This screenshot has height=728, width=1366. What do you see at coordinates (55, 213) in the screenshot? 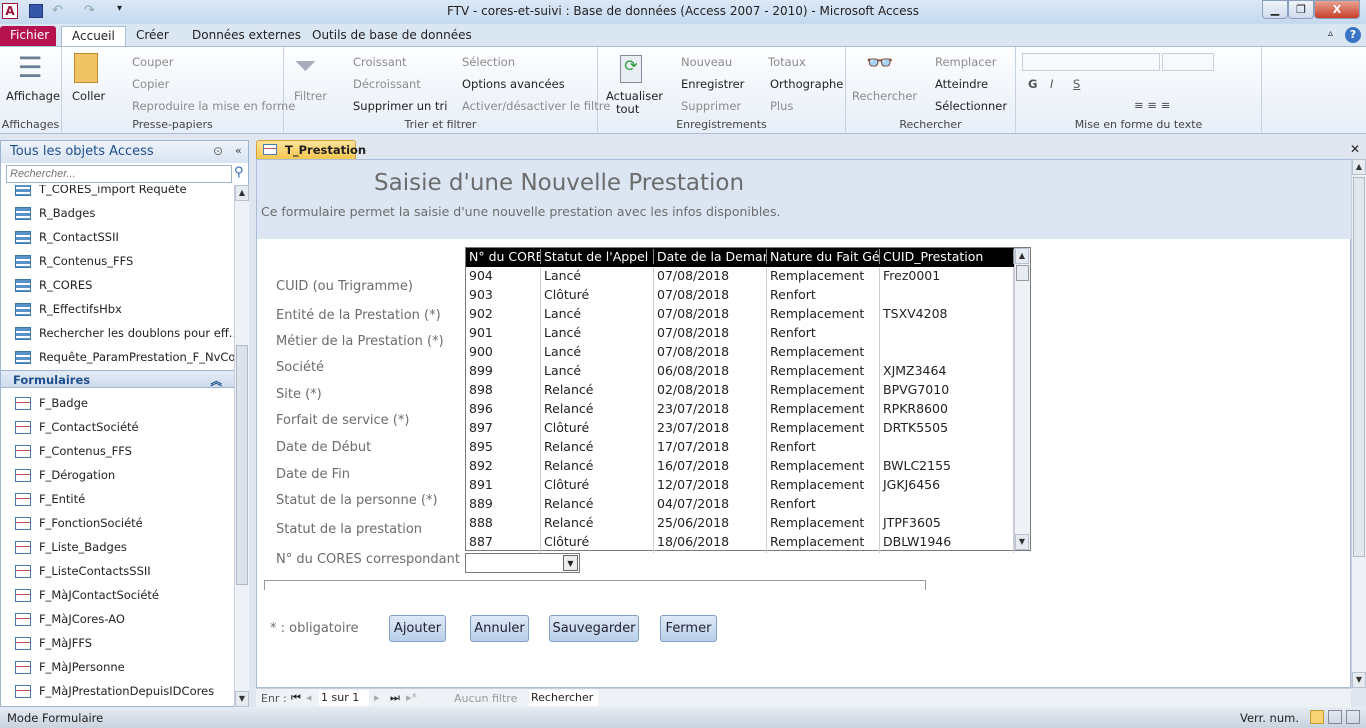
I see `nav-item-query: R_Badges` at bounding box center [55, 213].